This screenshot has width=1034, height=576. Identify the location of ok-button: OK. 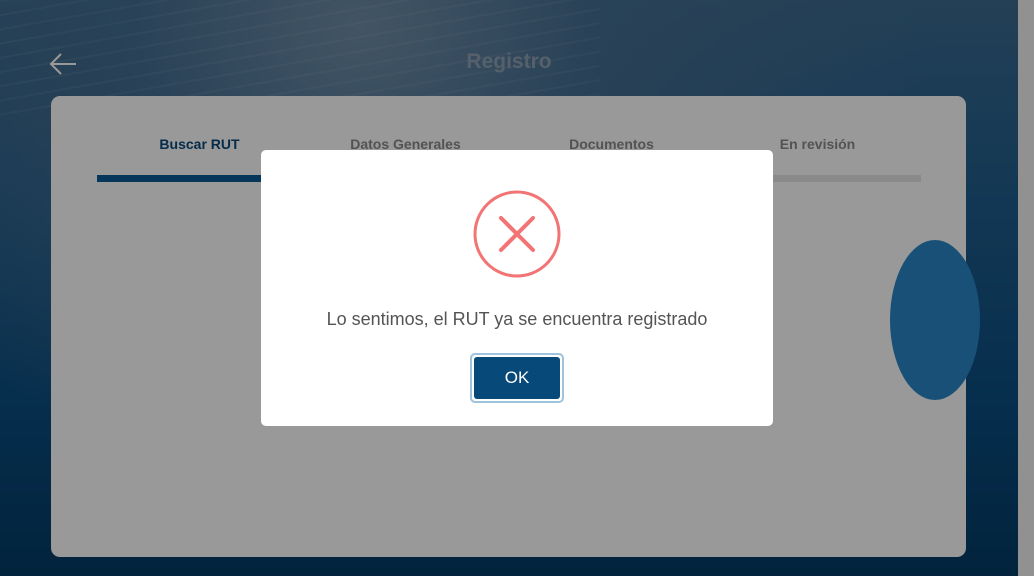
(517, 378).